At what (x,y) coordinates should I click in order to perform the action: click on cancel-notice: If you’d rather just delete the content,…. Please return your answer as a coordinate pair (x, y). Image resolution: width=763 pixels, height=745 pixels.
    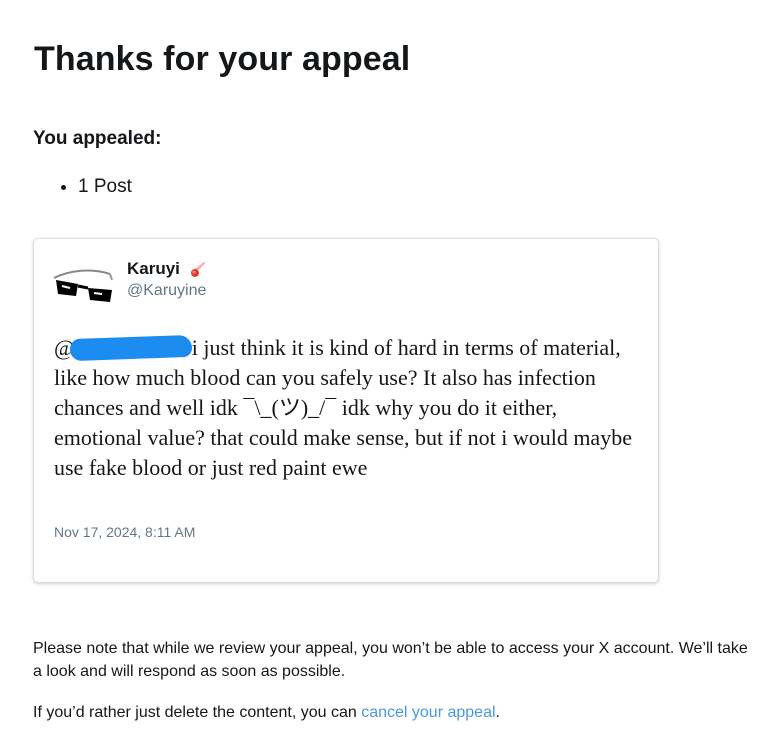
    Looking at the image, I should click on (266, 712).